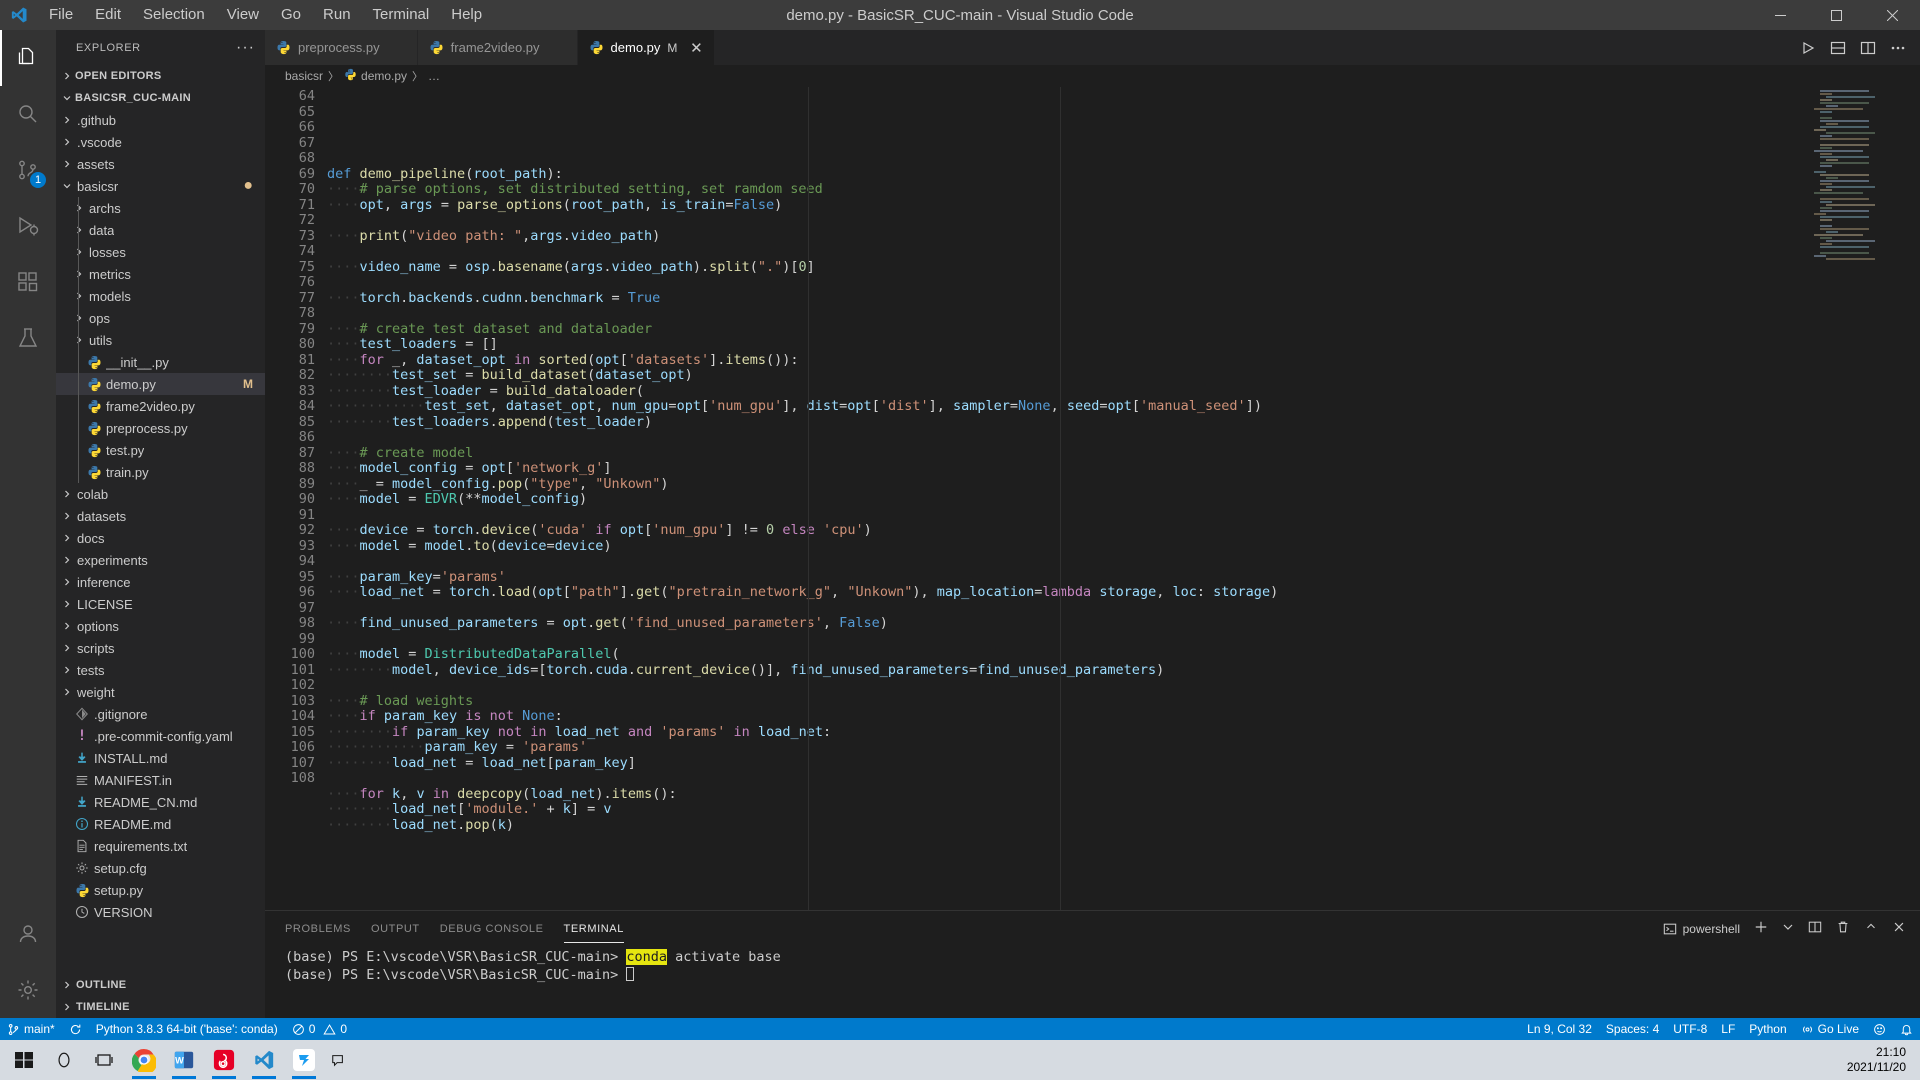  What do you see at coordinates (160, 824) in the screenshot?
I see `tree-item-readme-md: README.md` at bounding box center [160, 824].